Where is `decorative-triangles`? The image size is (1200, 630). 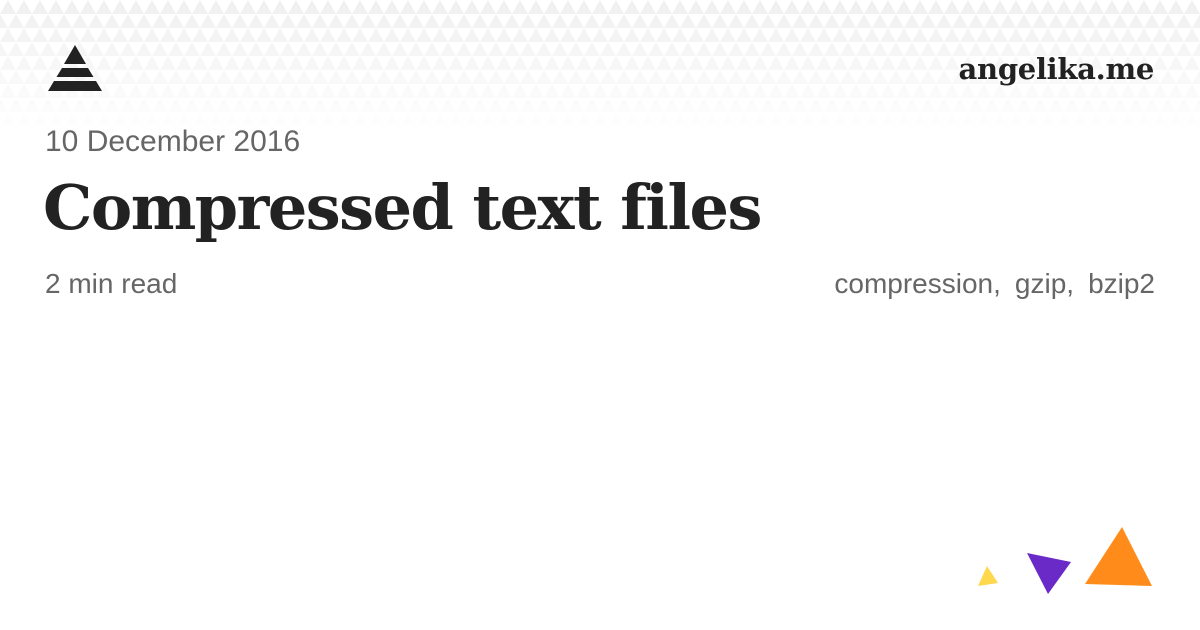
decorative-triangles is located at coordinates (1065, 560).